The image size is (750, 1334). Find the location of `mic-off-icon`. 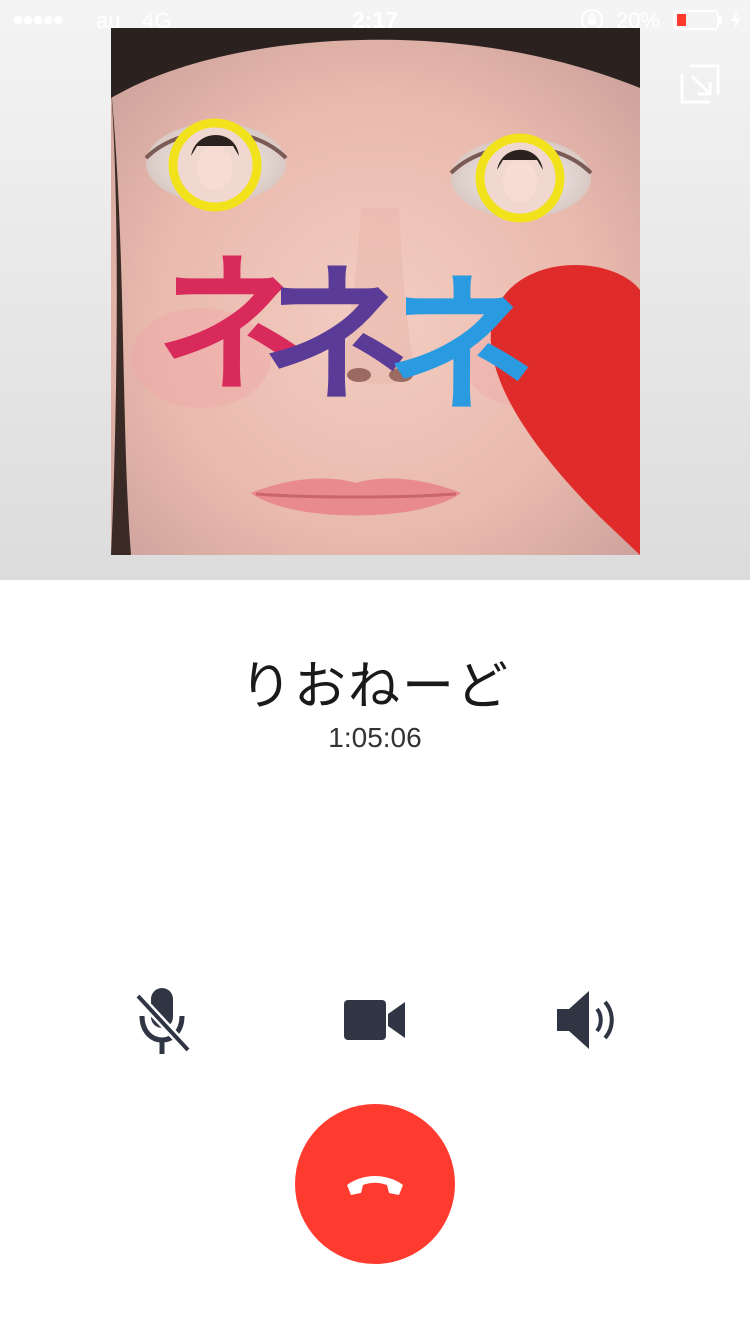

mic-off-icon is located at coordinates (163, 1021).